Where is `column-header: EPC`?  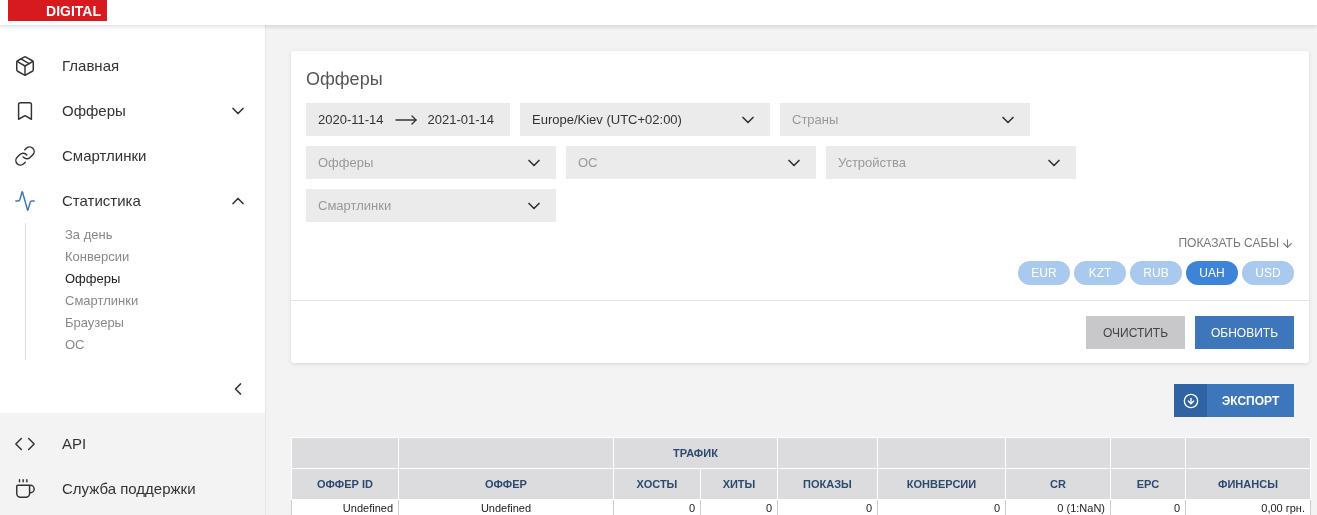 column-header: EPC is located at coordinates (1148, 484).